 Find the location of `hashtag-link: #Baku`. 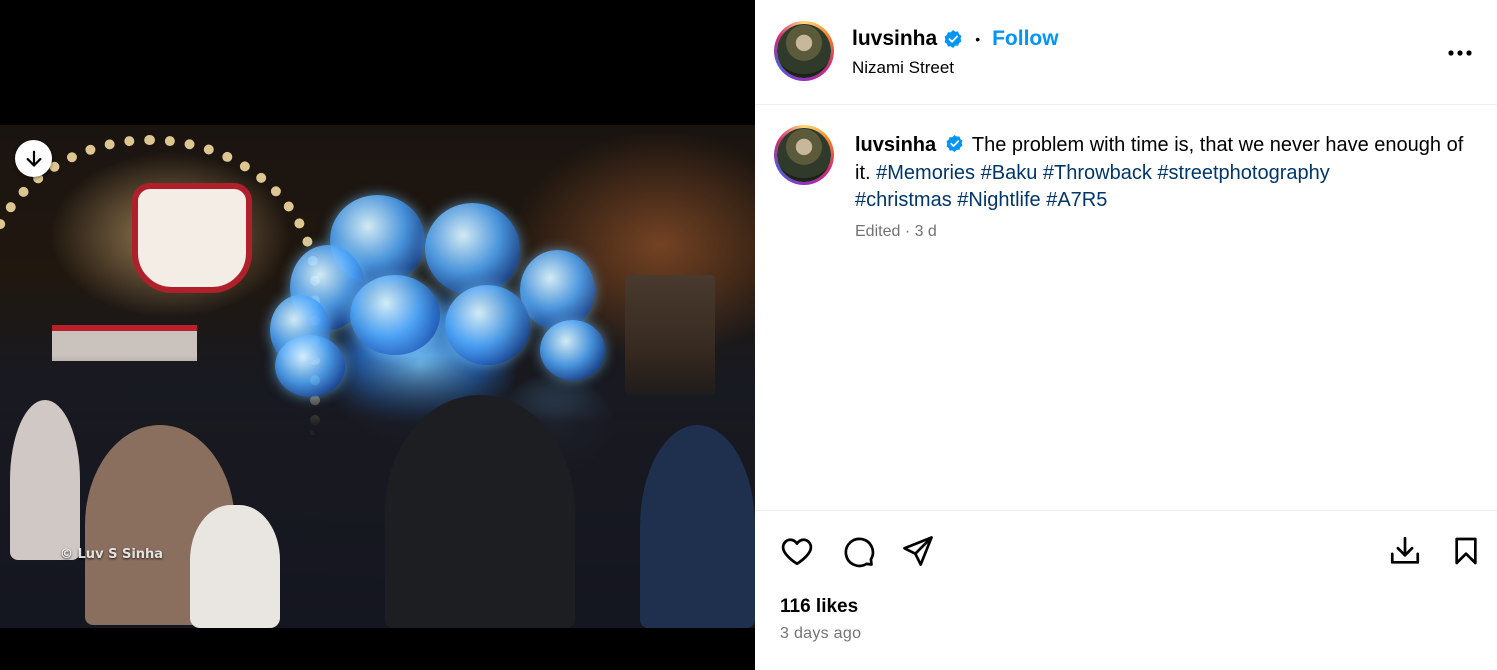

hashtag-link: #Baku is located at coordinates (1009, 173).